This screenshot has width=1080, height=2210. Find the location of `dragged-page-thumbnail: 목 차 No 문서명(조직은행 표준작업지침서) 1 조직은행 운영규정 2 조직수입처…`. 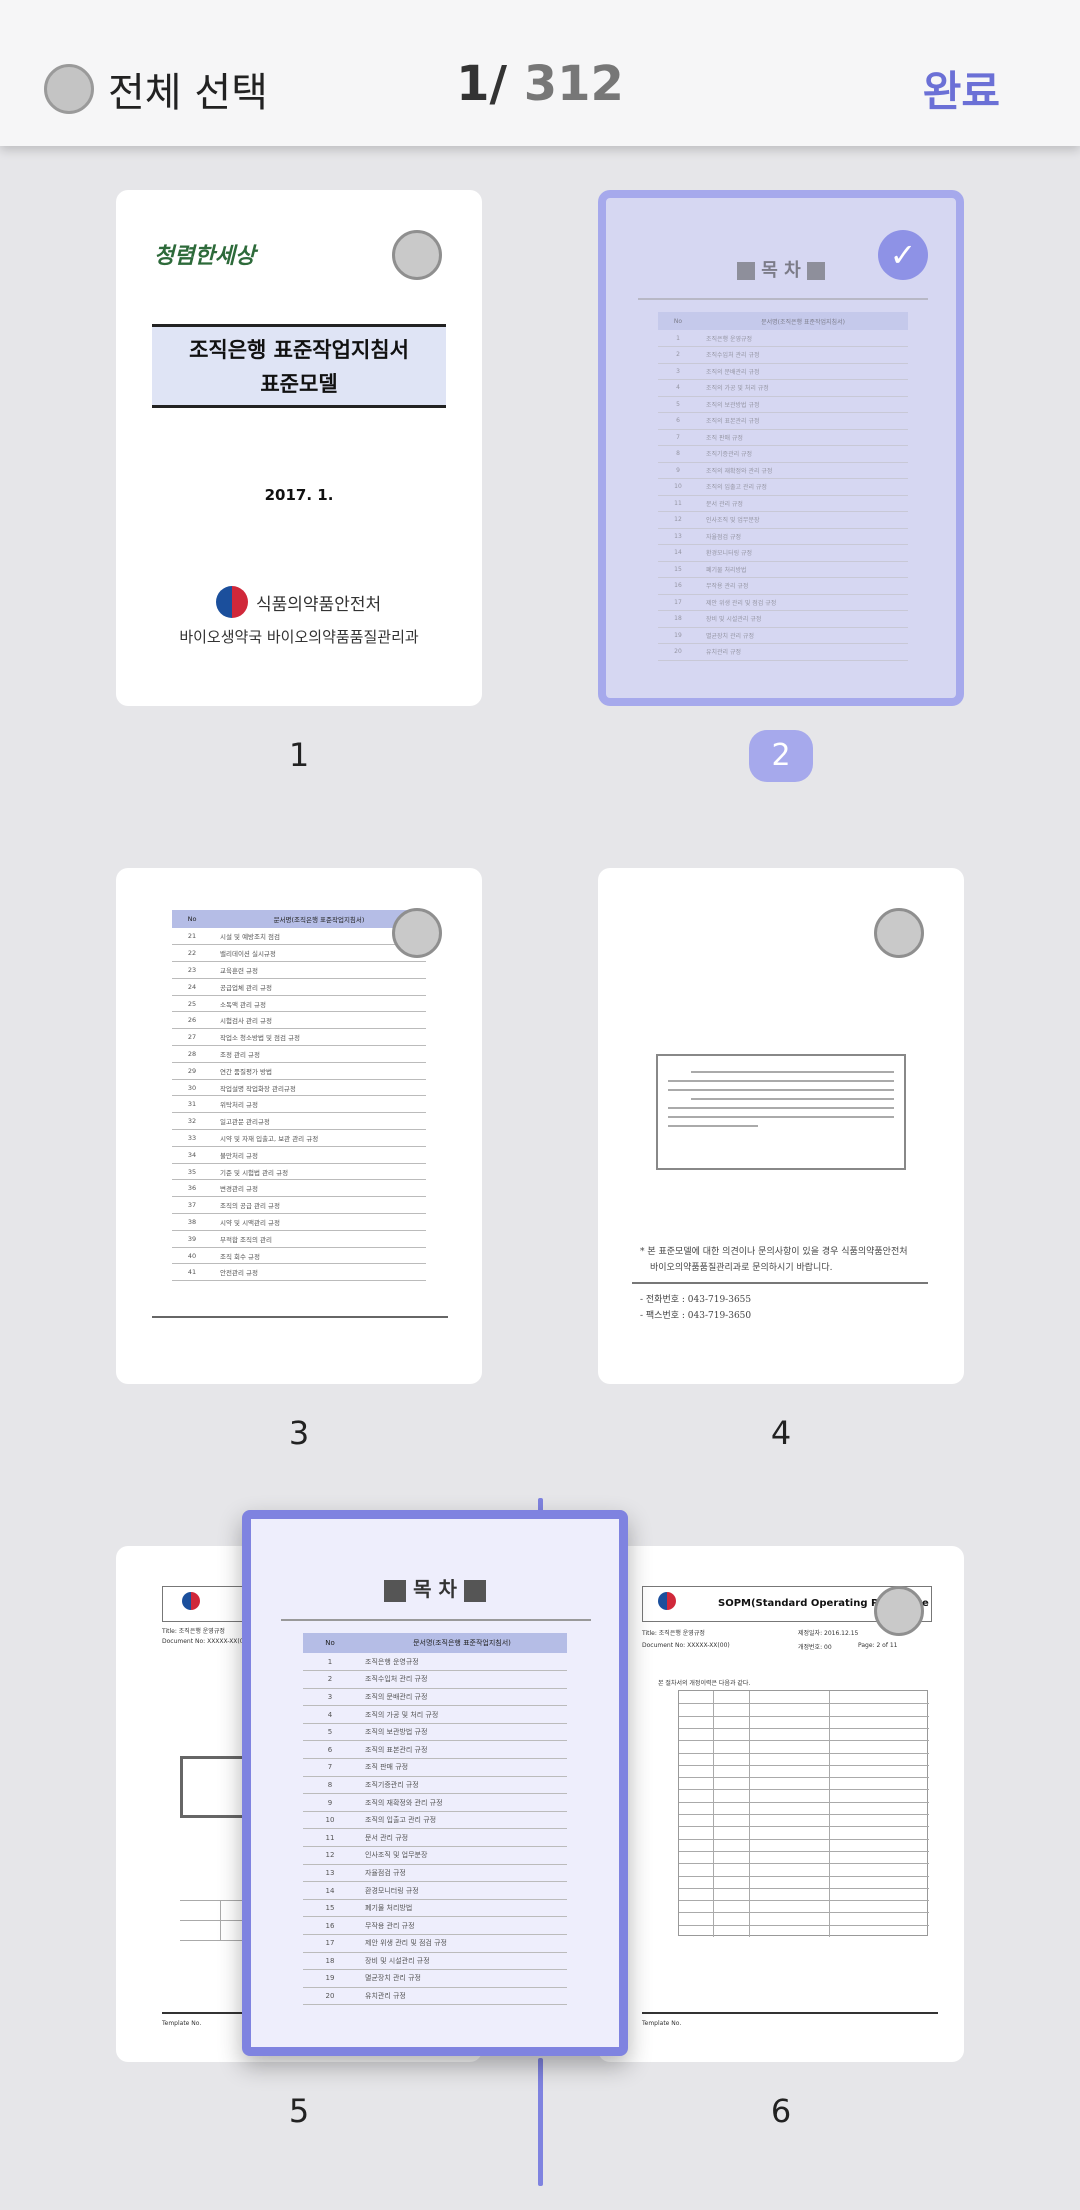

dragged-page-thumbnail: 목 차 No 문서명(조직은행 표준작업지침서) 1 조직은행 운영규정 2 조직수입처… is located at coordinates (435, 1783).